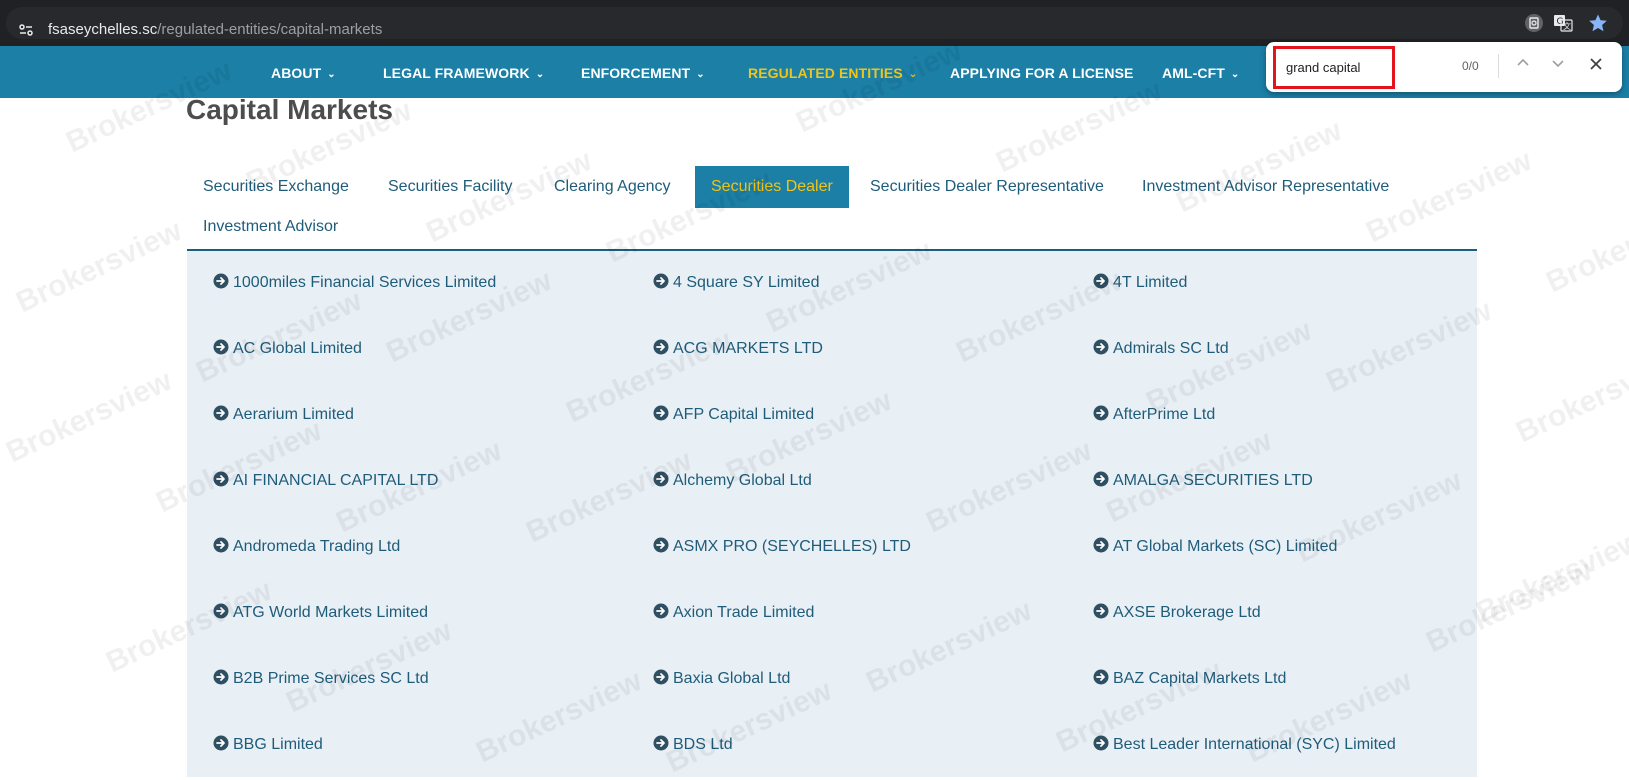 This screenshot has height=780, width=1629. I want to click on entity-name: ASMX PRO (SEYCHELLES) LTD, so click(792, 546).